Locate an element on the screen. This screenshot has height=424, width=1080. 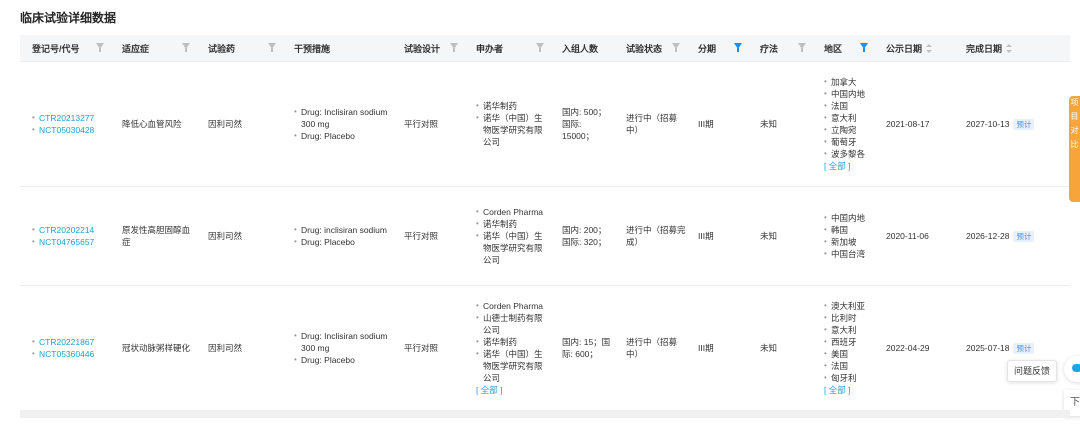
column-header-publish_date: 公示日期 is located at coordinates (914, 48).